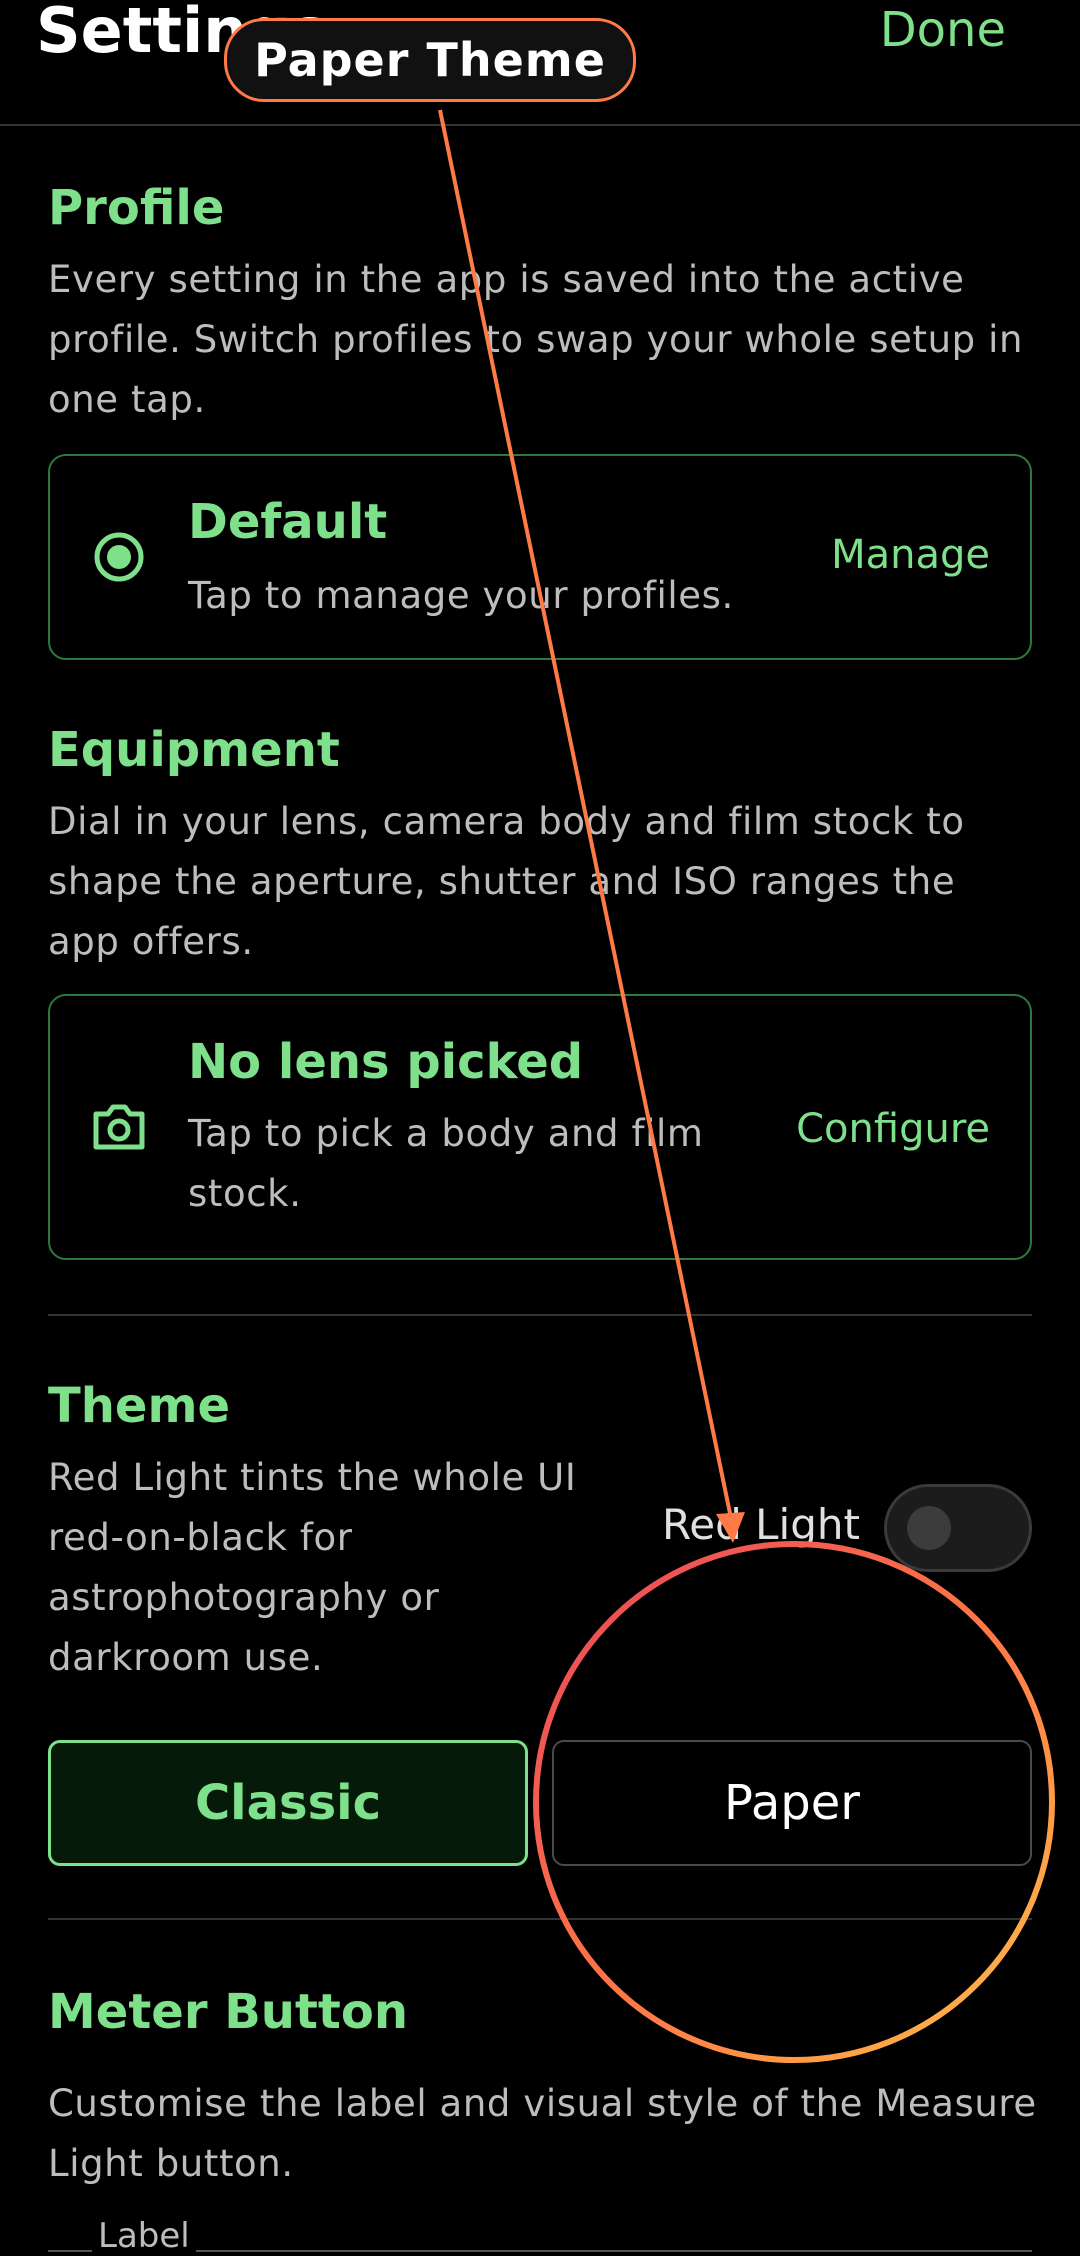 Image resolution: width=1080 pixels, height=2256 pixels. What do you see at coordinates (430, 60) in the screenshot?
I see `annotation-tooltip: Paper Theme` at bounding box center [430, 60].